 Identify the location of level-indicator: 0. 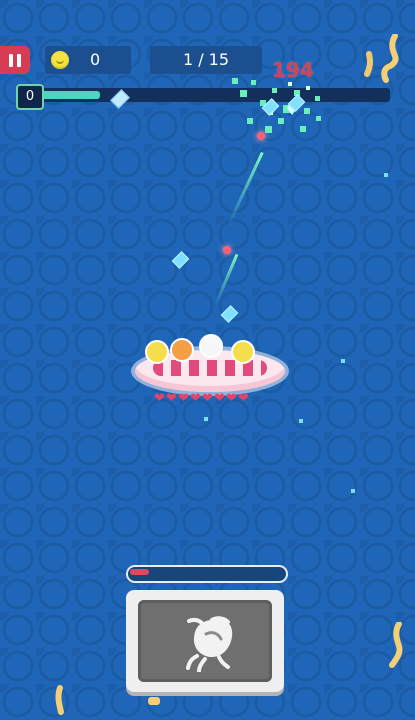
(30, 97).